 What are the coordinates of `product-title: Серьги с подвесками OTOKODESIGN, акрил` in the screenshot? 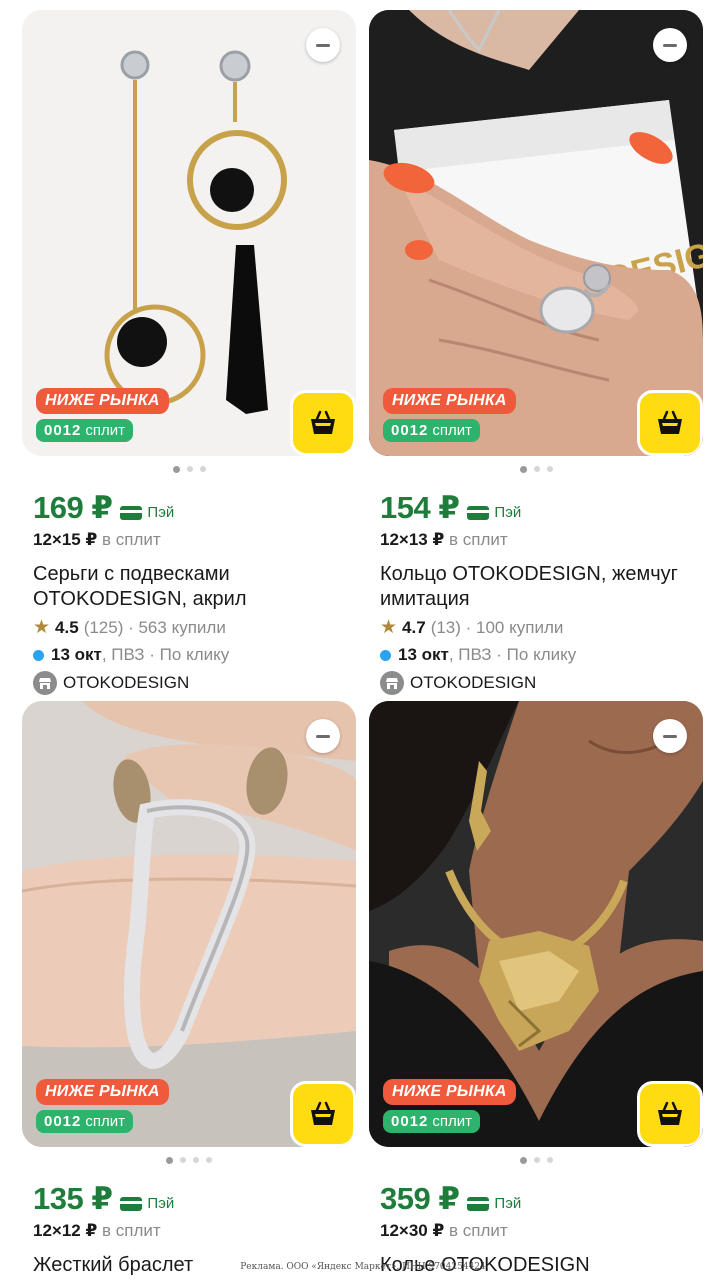 It's located at (193, 587).